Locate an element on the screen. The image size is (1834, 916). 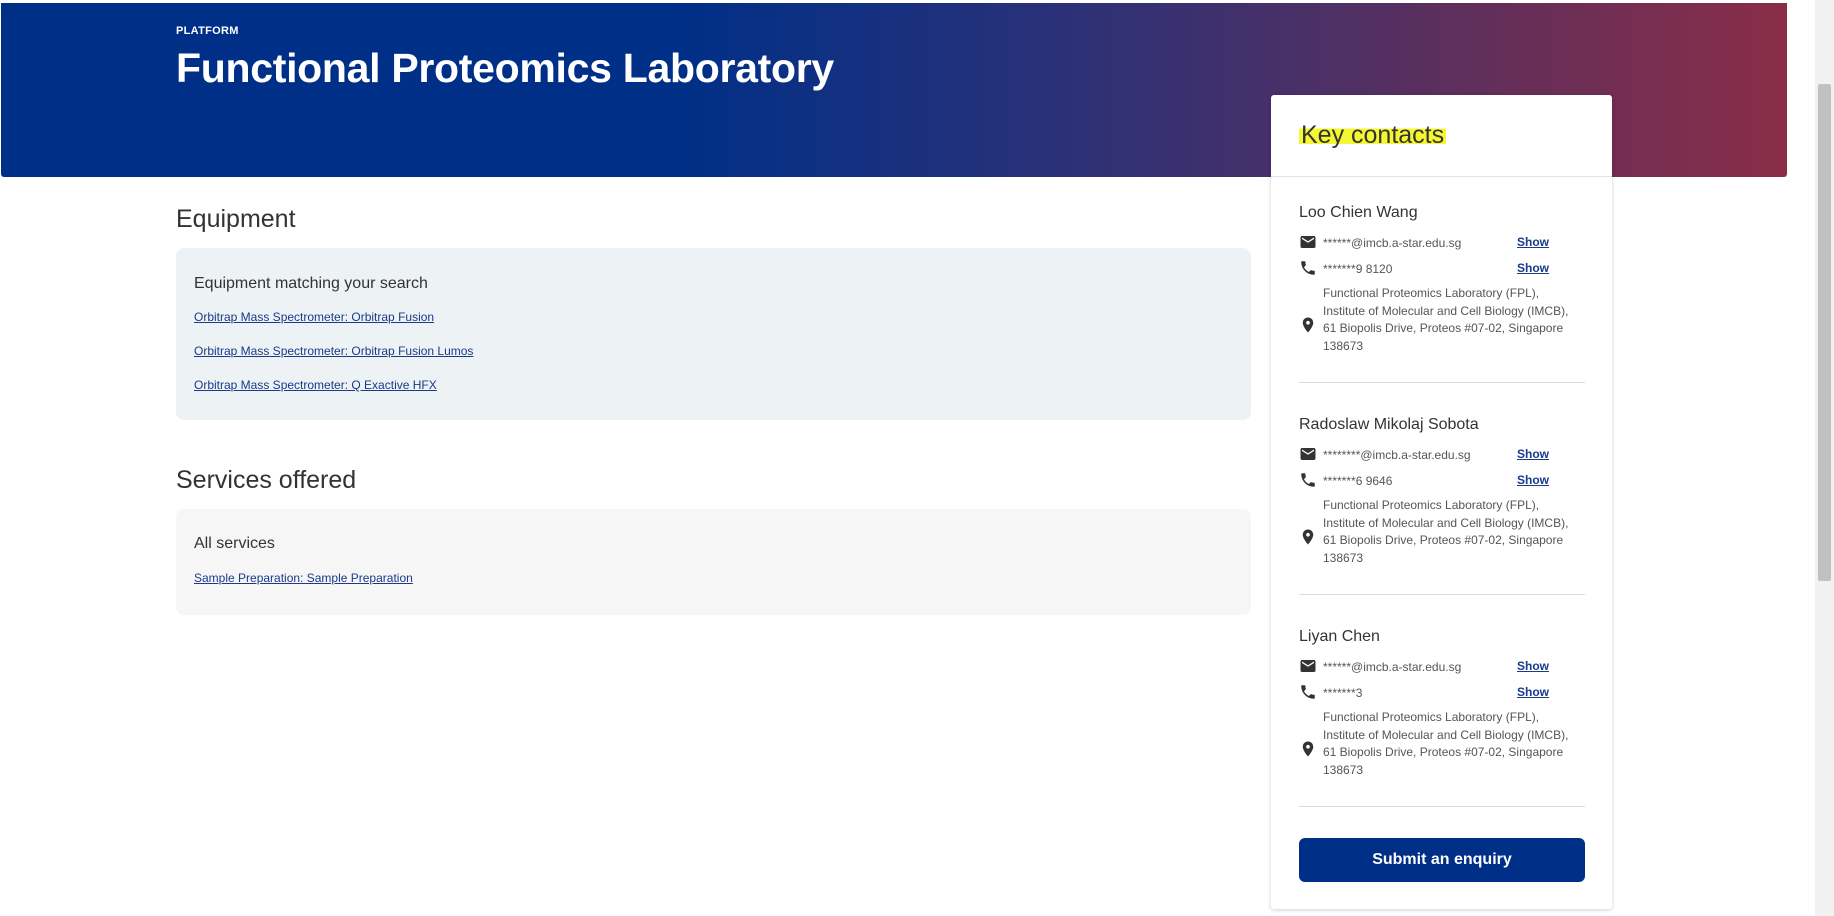
contact-phone-row: *******3 Show is located at coordinates (1442, 693).